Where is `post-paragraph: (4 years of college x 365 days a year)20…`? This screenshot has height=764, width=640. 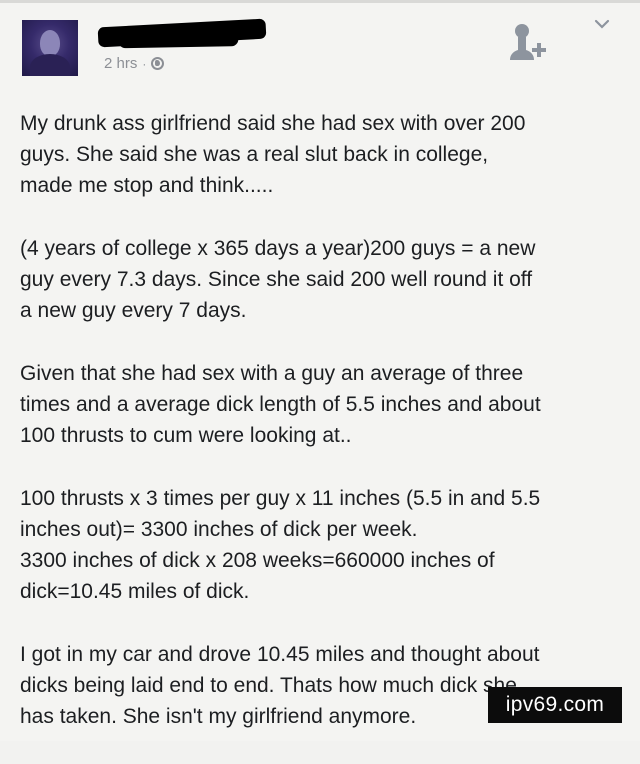
post-paragraph: (4 years of college x 365 days a year)20… is located at coordinates (278, 279).